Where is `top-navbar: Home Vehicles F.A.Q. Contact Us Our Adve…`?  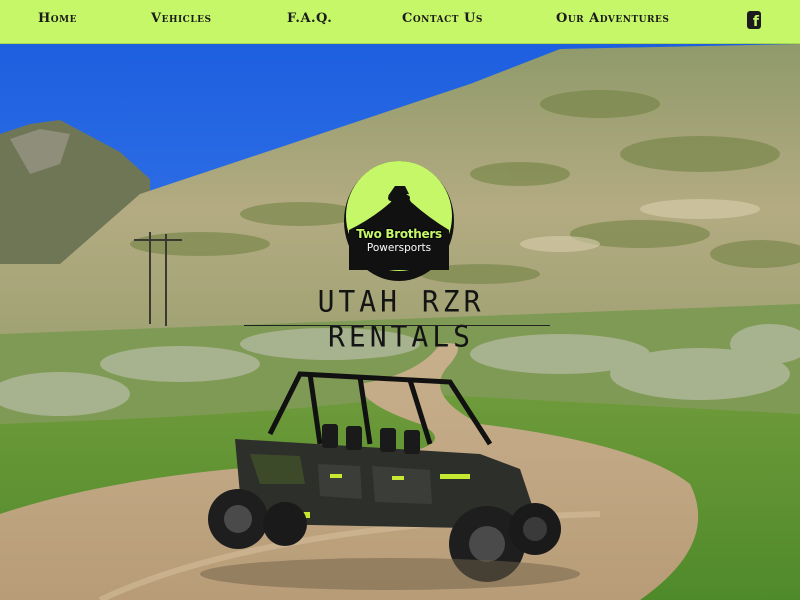 top-navbar: Home Vehicles F.A.Q. Contact Us Our Adve… is located at coordinates (400, 22).